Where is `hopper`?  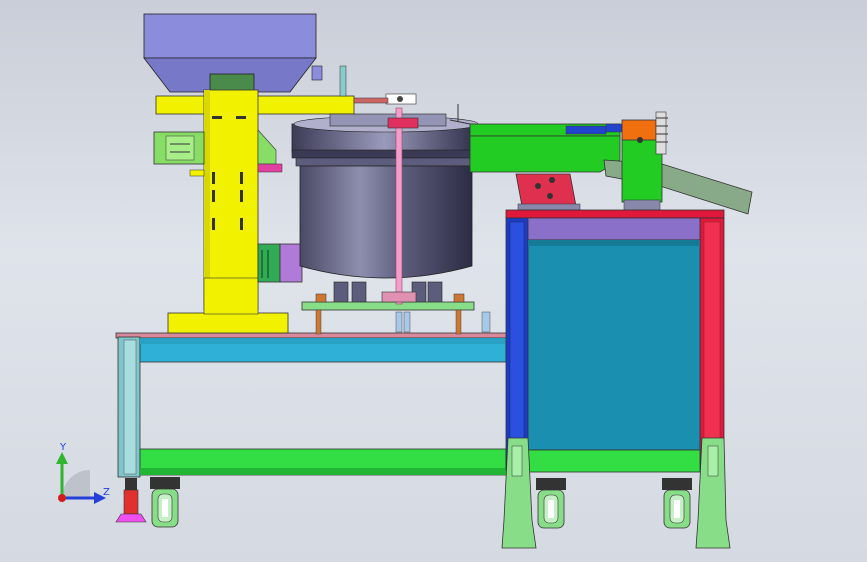
hopper is located at coordinates (230, 36).